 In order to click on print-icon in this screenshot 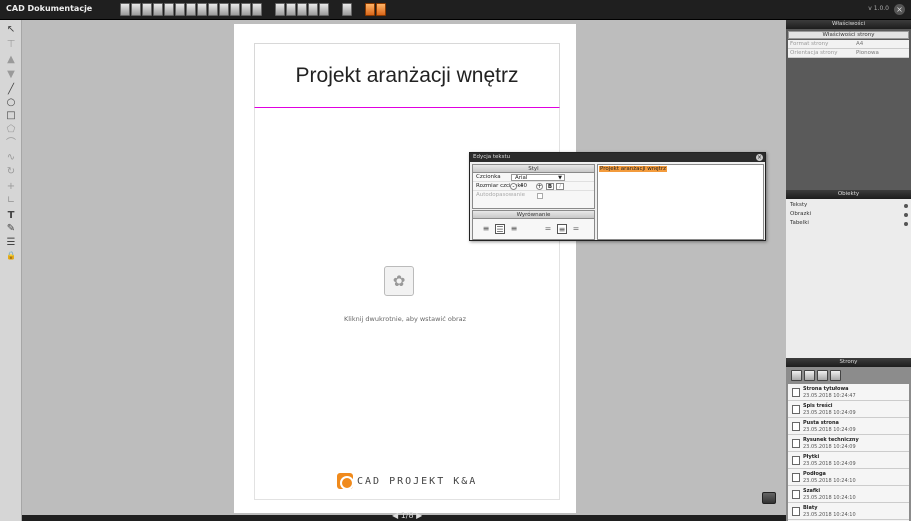, I will do `click(158, 9)`.